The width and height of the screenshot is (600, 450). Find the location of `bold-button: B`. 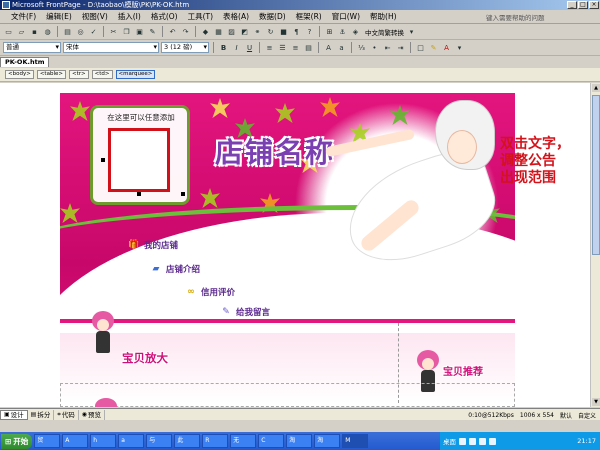

bold-button: B is located at coordinates (223, 47).